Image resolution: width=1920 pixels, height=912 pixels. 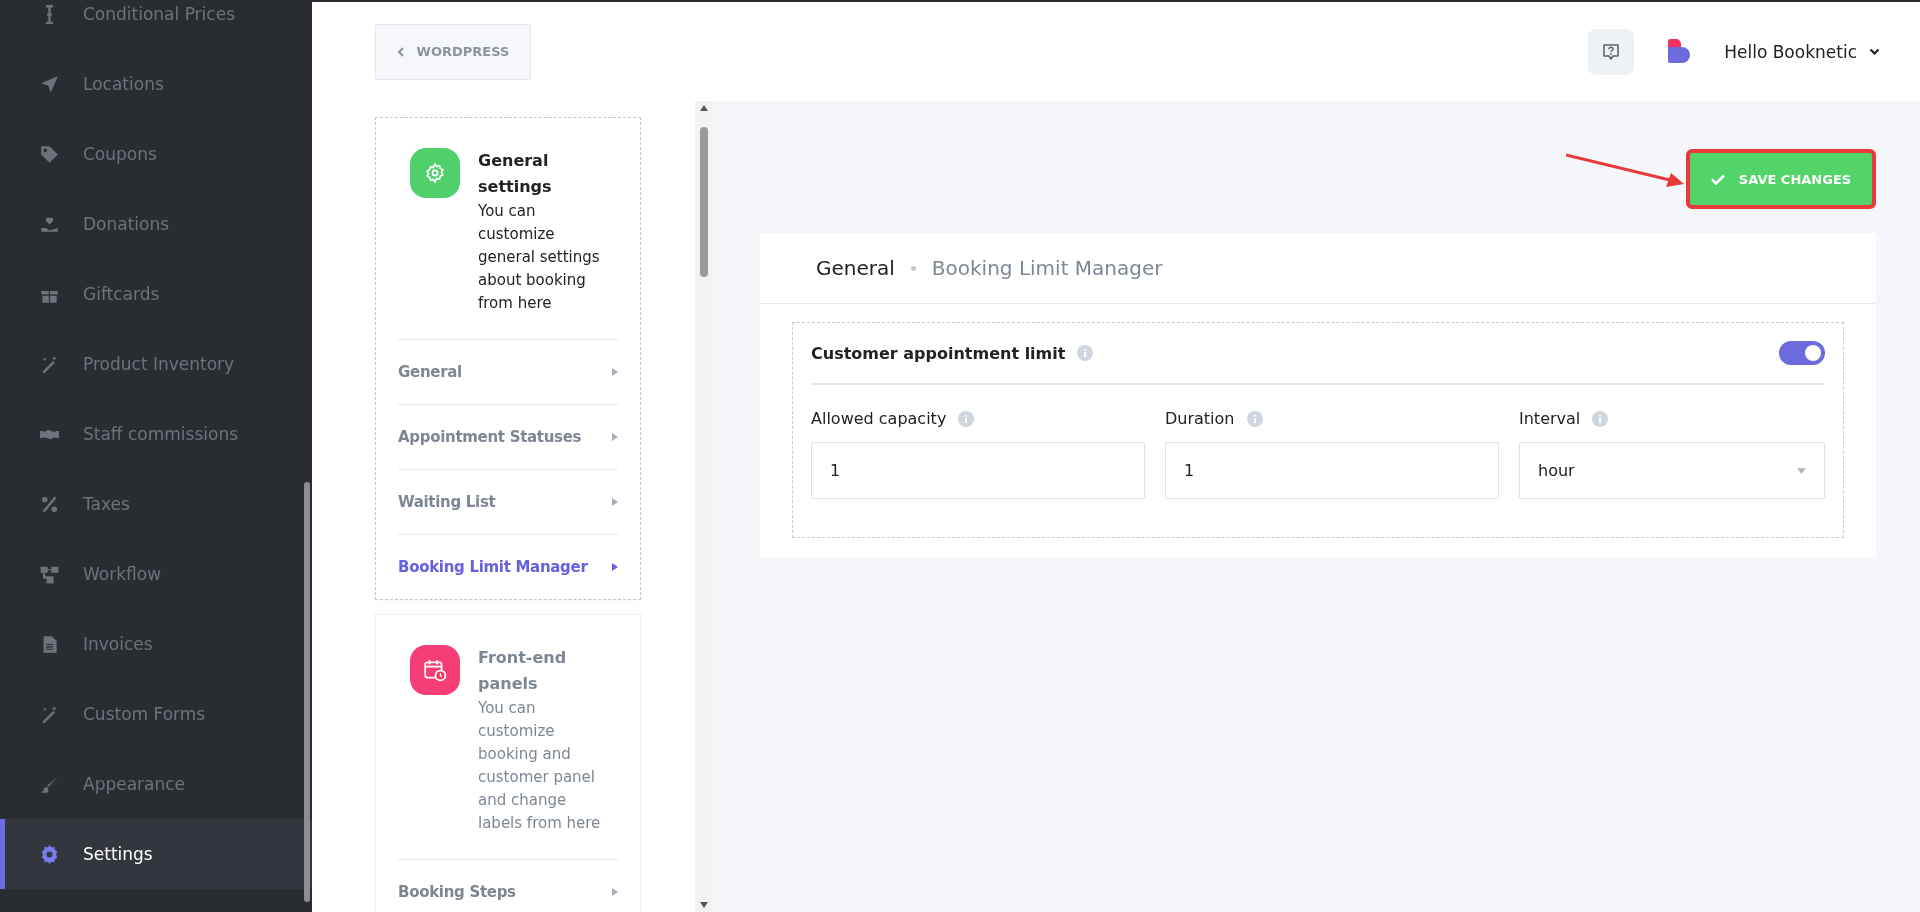 What do you see at coordinates (156, 714) in the screenshot?
I see `sidebar-item: Custom Forms` at bounding box center [156, 714].